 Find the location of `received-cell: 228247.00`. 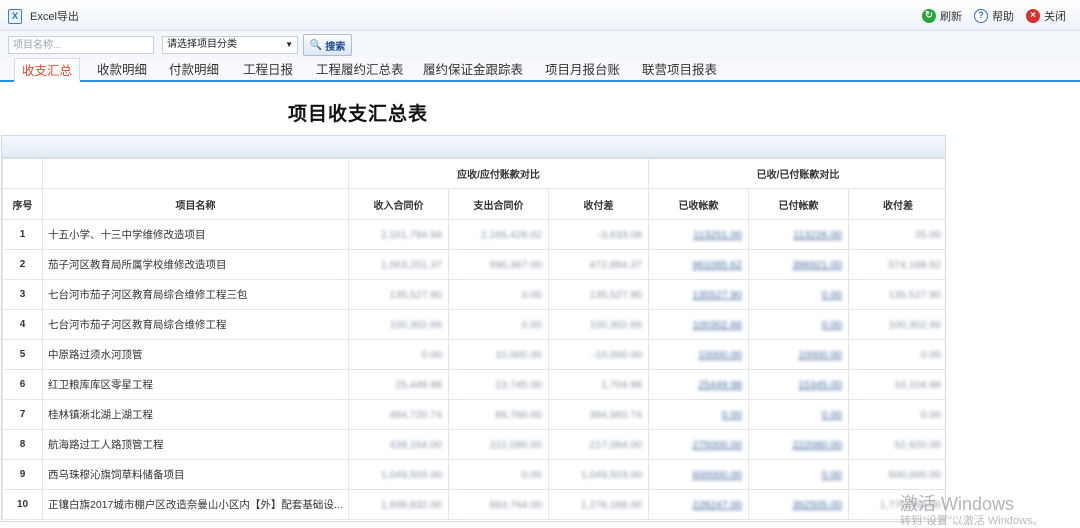

received-cell: 228247.00 is located at coordinates (699, 504).